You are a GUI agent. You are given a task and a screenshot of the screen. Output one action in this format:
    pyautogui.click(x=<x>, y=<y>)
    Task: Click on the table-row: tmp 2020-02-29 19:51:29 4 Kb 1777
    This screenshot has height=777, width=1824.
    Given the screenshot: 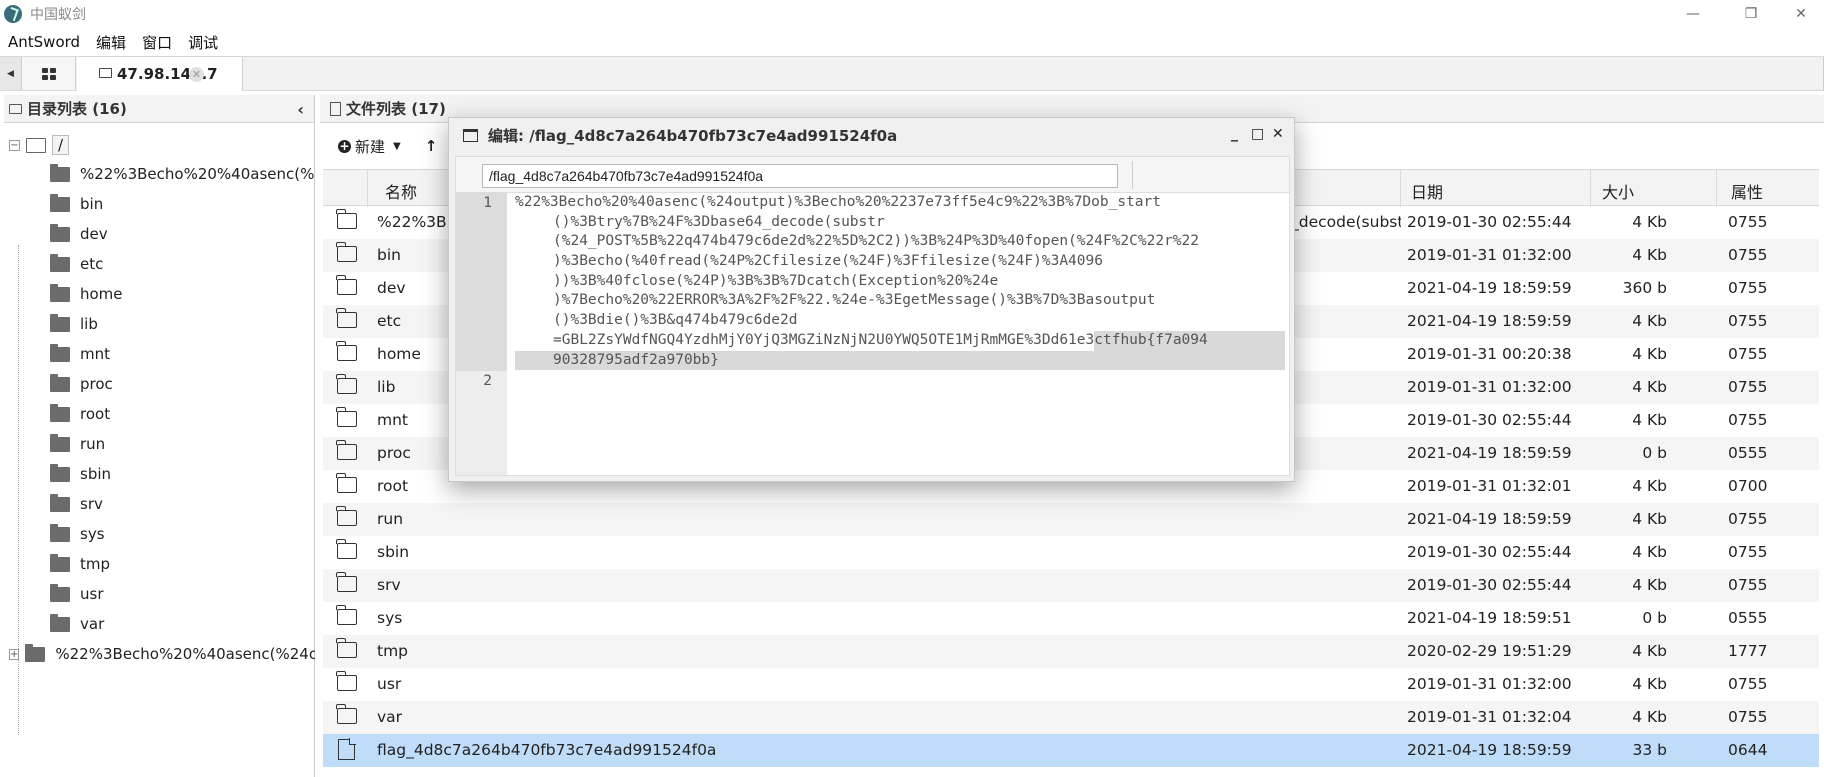 What is the action you would take?
    pyautogui.click(x=1071, y=651)
    